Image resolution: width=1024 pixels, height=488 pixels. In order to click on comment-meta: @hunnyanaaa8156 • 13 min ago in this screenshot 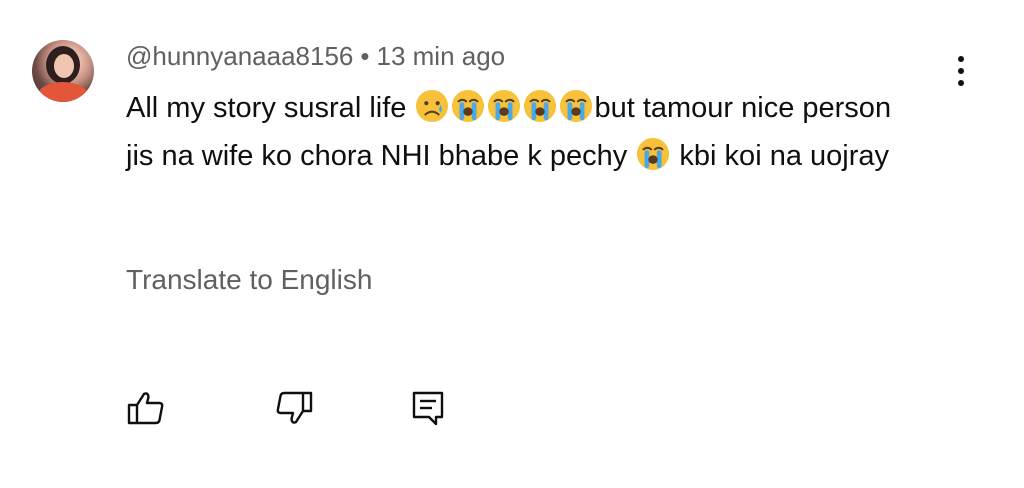, I will do `click(315, 56)`.